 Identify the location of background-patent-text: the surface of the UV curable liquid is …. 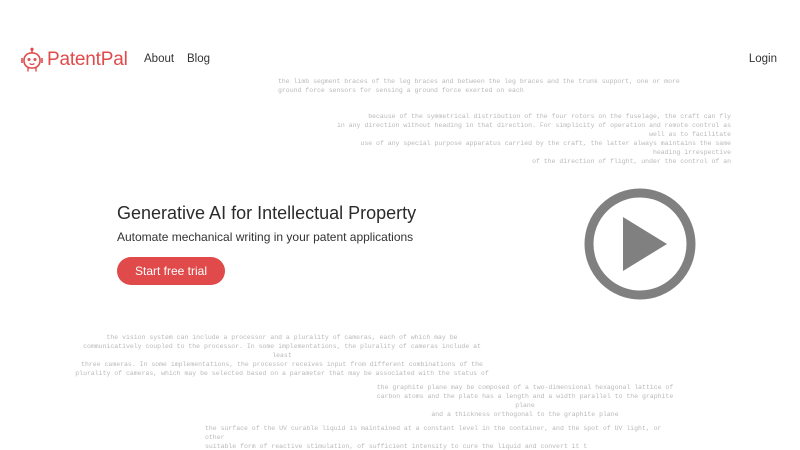
(440, 437).